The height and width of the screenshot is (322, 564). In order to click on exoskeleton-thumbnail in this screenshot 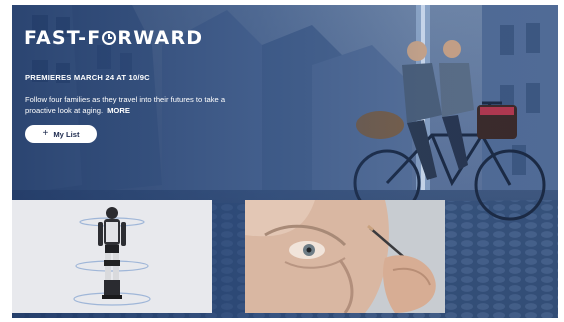, I will do `click(112, 256)`.